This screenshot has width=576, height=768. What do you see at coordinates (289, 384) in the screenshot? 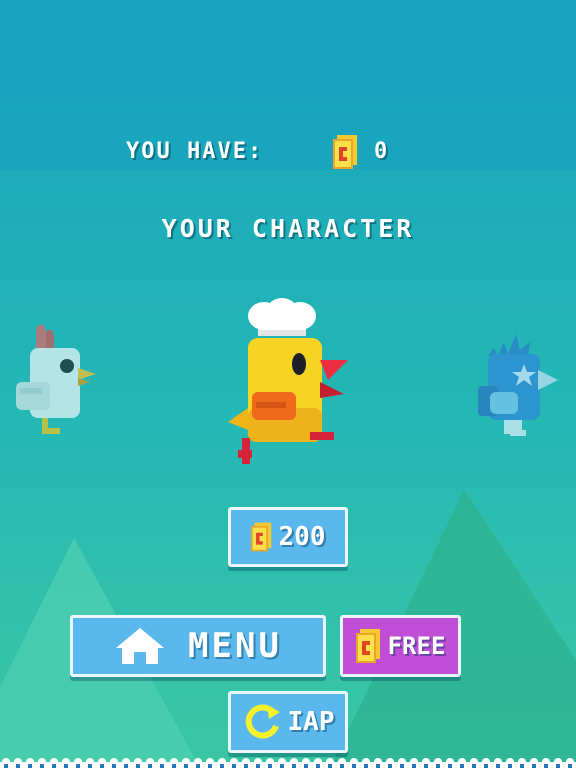
I see `character-yellow-chef-chick` at bounding box center [289, 384].